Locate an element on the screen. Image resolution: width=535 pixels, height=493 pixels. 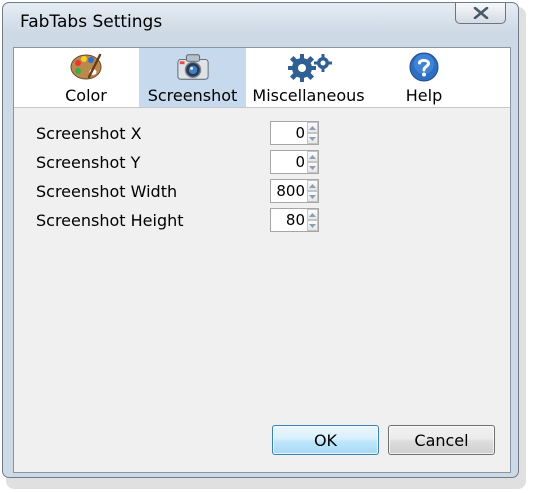
cancel-button: Cancel is located at coordinates (441, 440).